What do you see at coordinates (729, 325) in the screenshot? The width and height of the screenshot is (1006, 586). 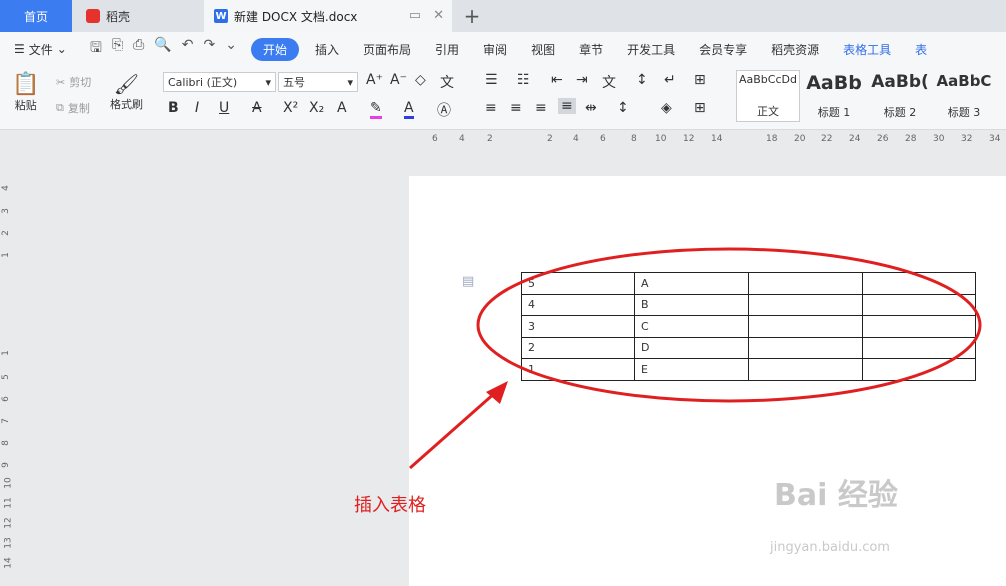 I see `annotation-ellipse` at bounding box center [729, 325].